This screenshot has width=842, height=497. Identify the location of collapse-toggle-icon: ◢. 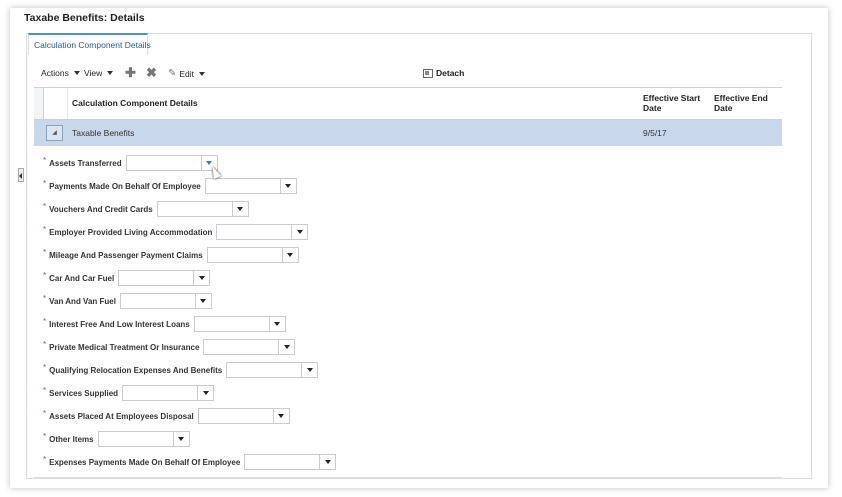
(54, 133).